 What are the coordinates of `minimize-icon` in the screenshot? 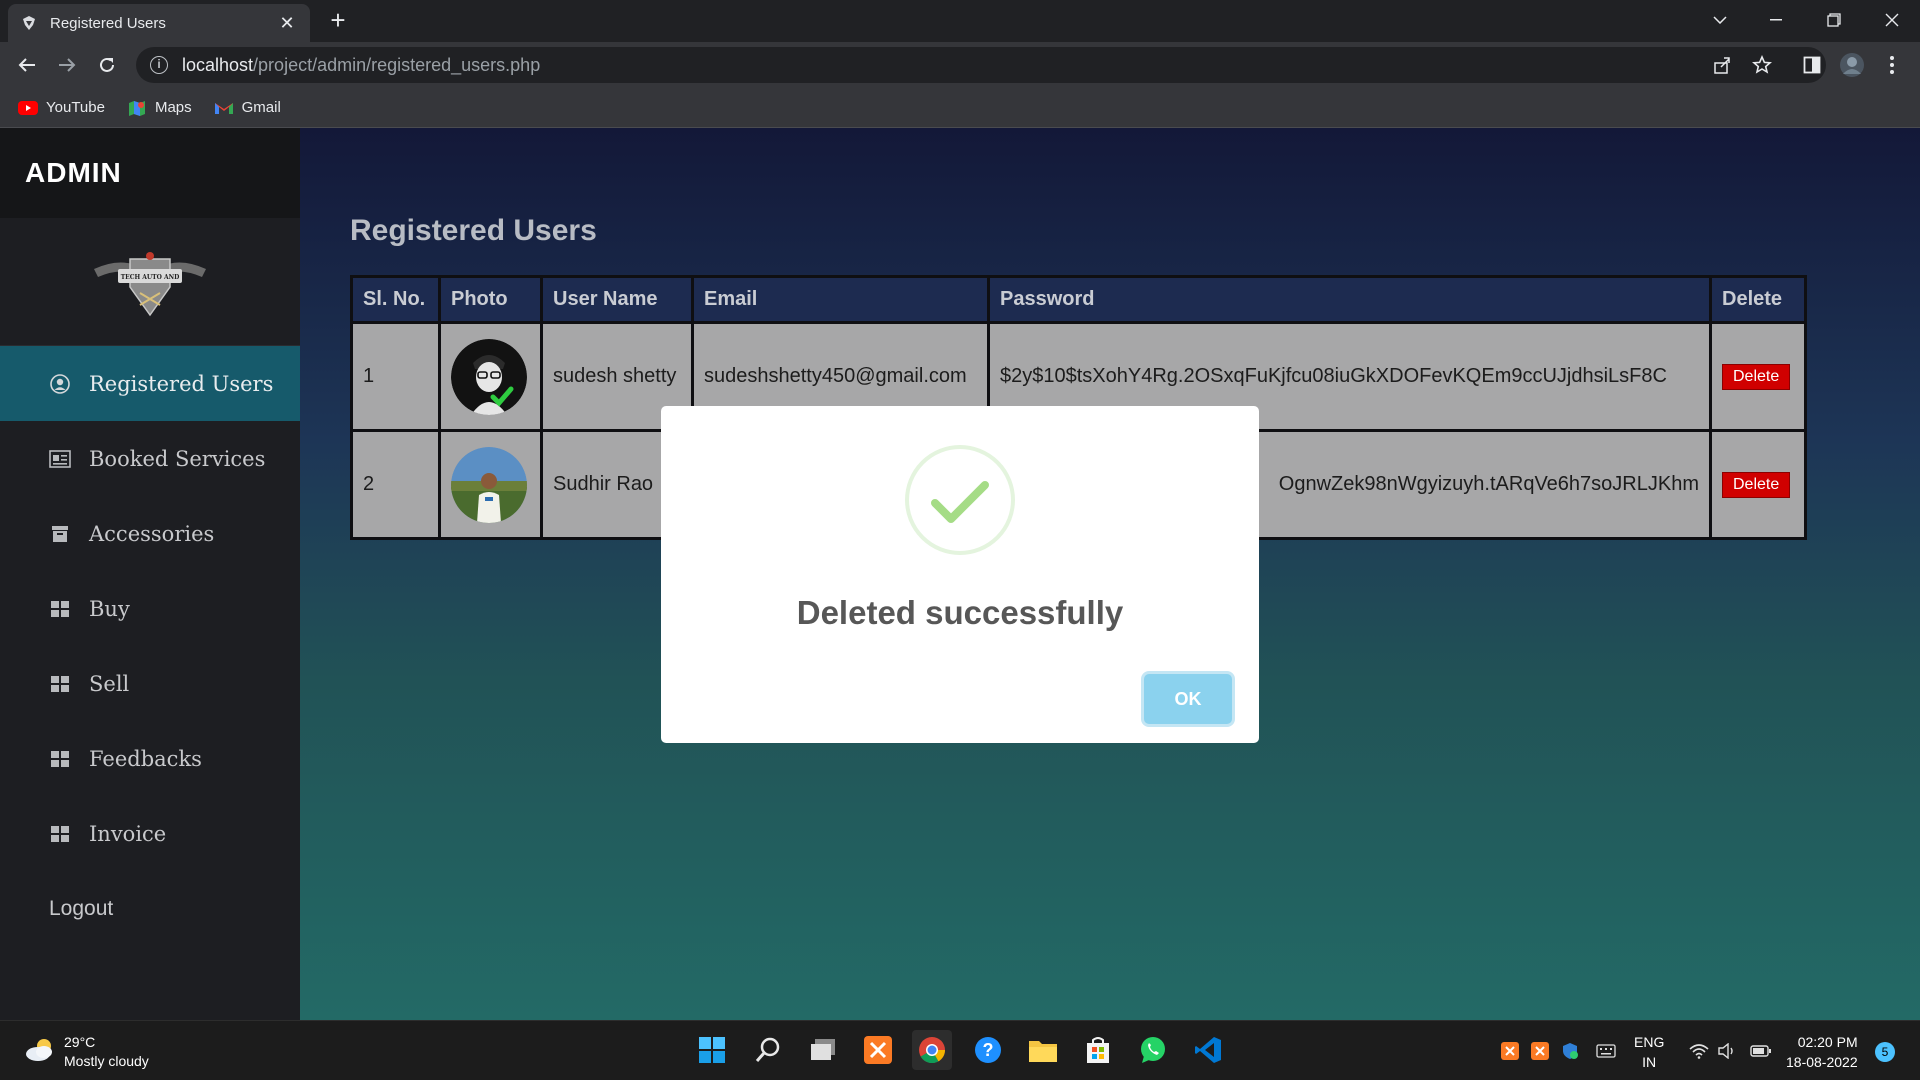 It's located at (1776, 20).